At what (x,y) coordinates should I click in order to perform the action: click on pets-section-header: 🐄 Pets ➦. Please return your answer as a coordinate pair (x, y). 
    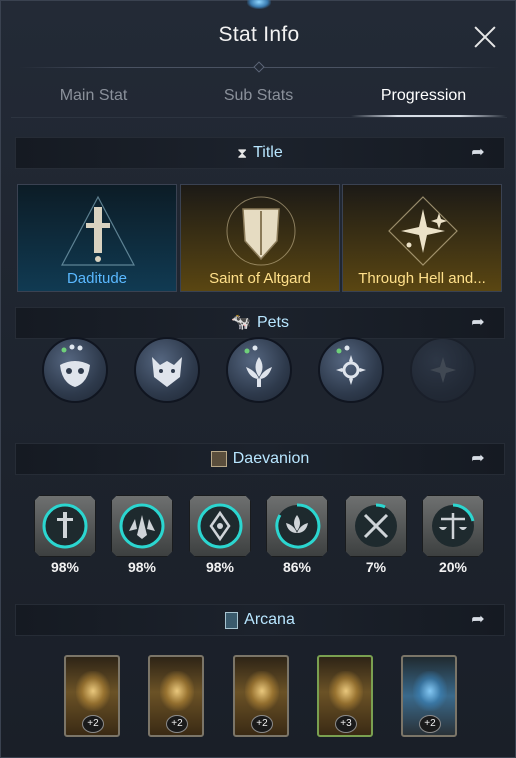
    Looking at the image, I should click on (260, 323).